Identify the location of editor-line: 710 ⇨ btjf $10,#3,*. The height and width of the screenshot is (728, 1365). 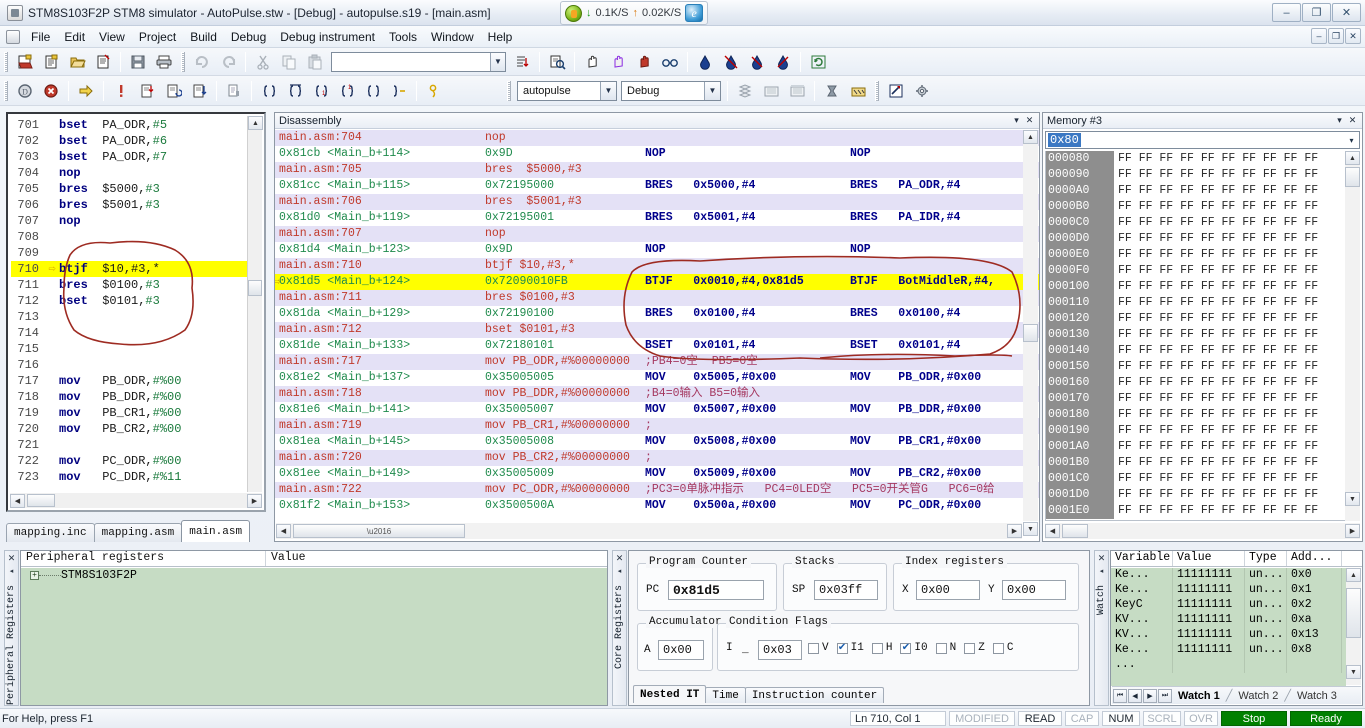
(136, 269).